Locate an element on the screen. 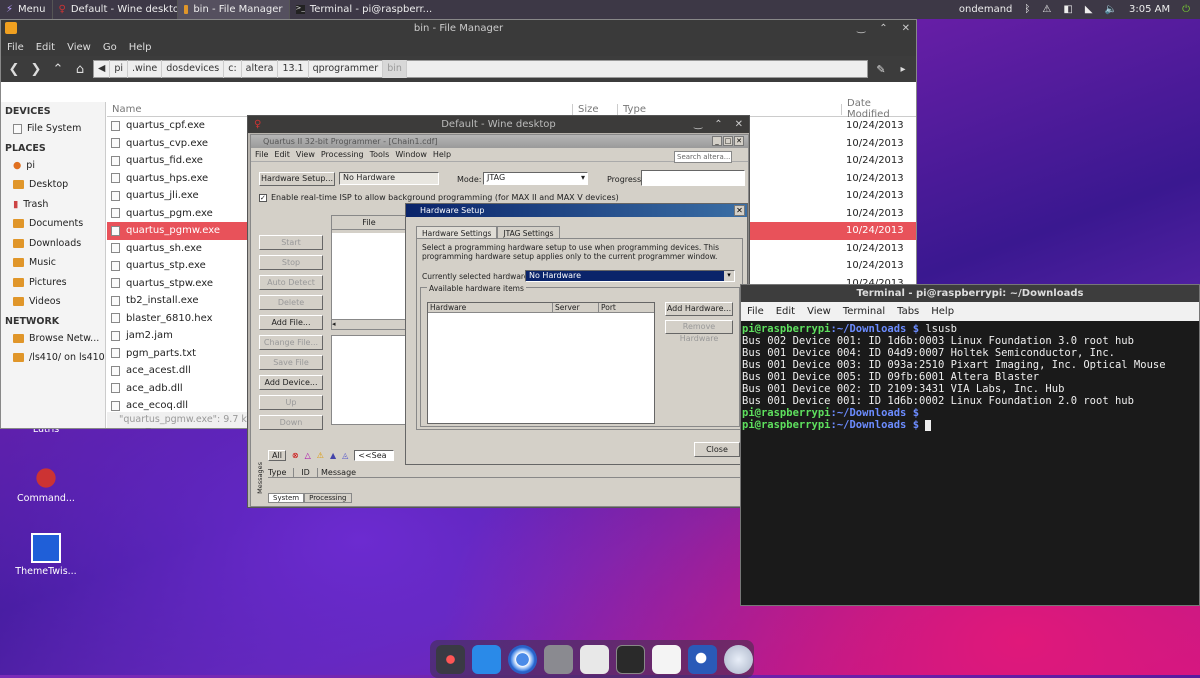 The width and height of the screenshot is (1200, 678). mode-select: JTAG ▾ is located at coordinates (535, 178).